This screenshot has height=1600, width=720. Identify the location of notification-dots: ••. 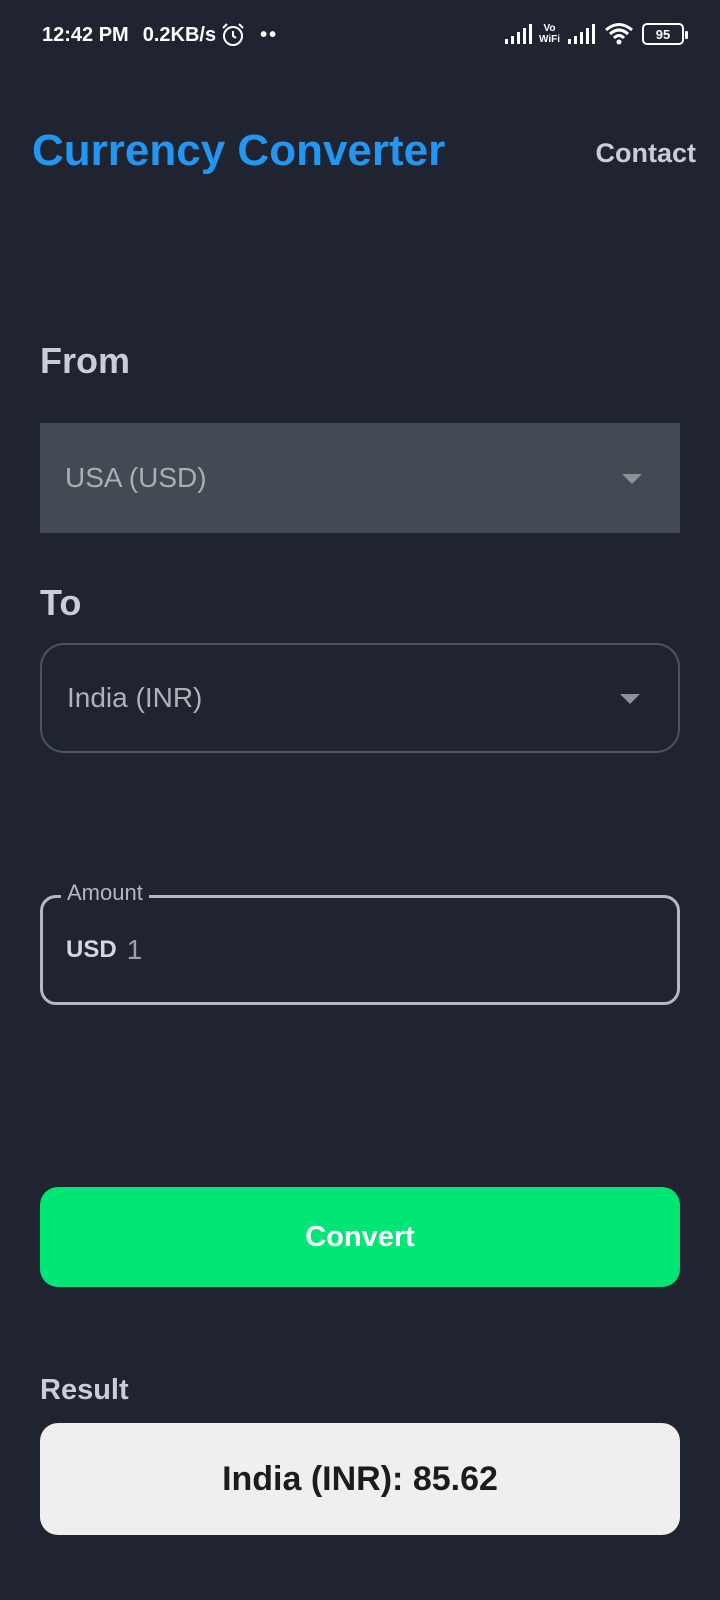
(269, 34).